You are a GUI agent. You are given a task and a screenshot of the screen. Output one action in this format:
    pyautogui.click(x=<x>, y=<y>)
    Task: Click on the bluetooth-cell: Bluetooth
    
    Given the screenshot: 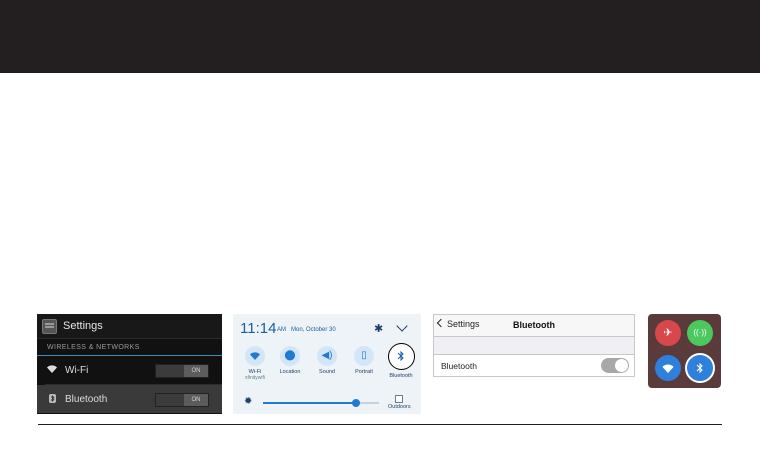 What is the action you would take?
    pyautogui.click(x=534, y=365)
    